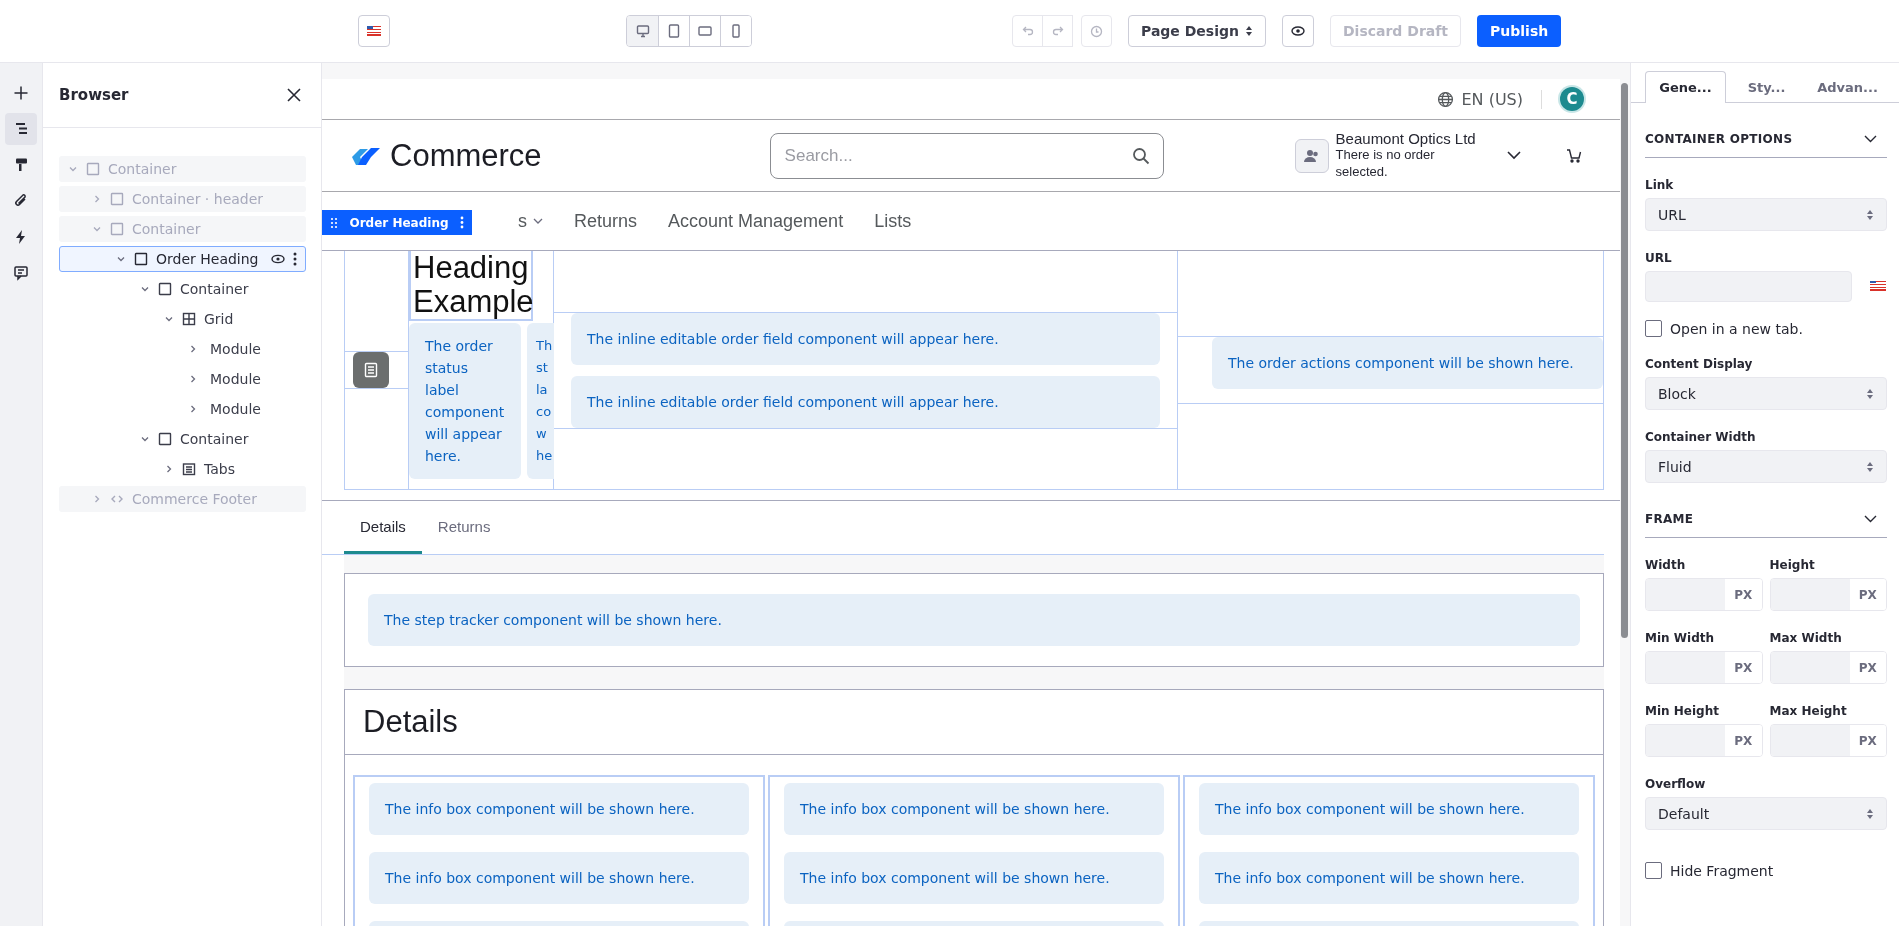 Image resolution: width=1899 pixels, height=926 pixels. Describe the element at coordinates (21, 93) in the screenshot. I see `plus-icon` at that location.